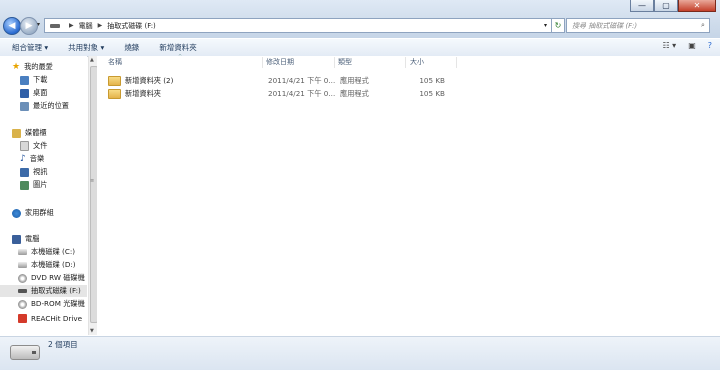 This screenshot has width=720, height=370. I want to click on search-icon: ⌕, so click(703, 25).